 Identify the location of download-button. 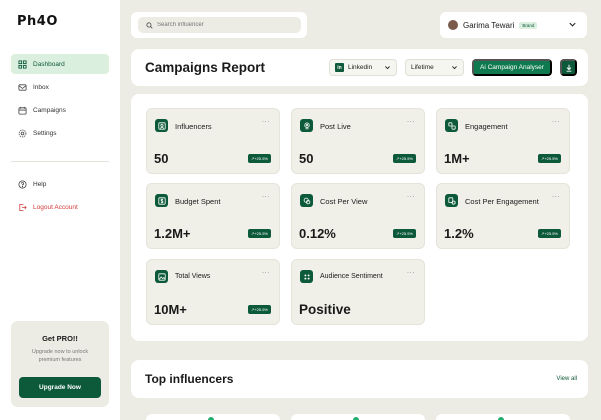
(568, 67).